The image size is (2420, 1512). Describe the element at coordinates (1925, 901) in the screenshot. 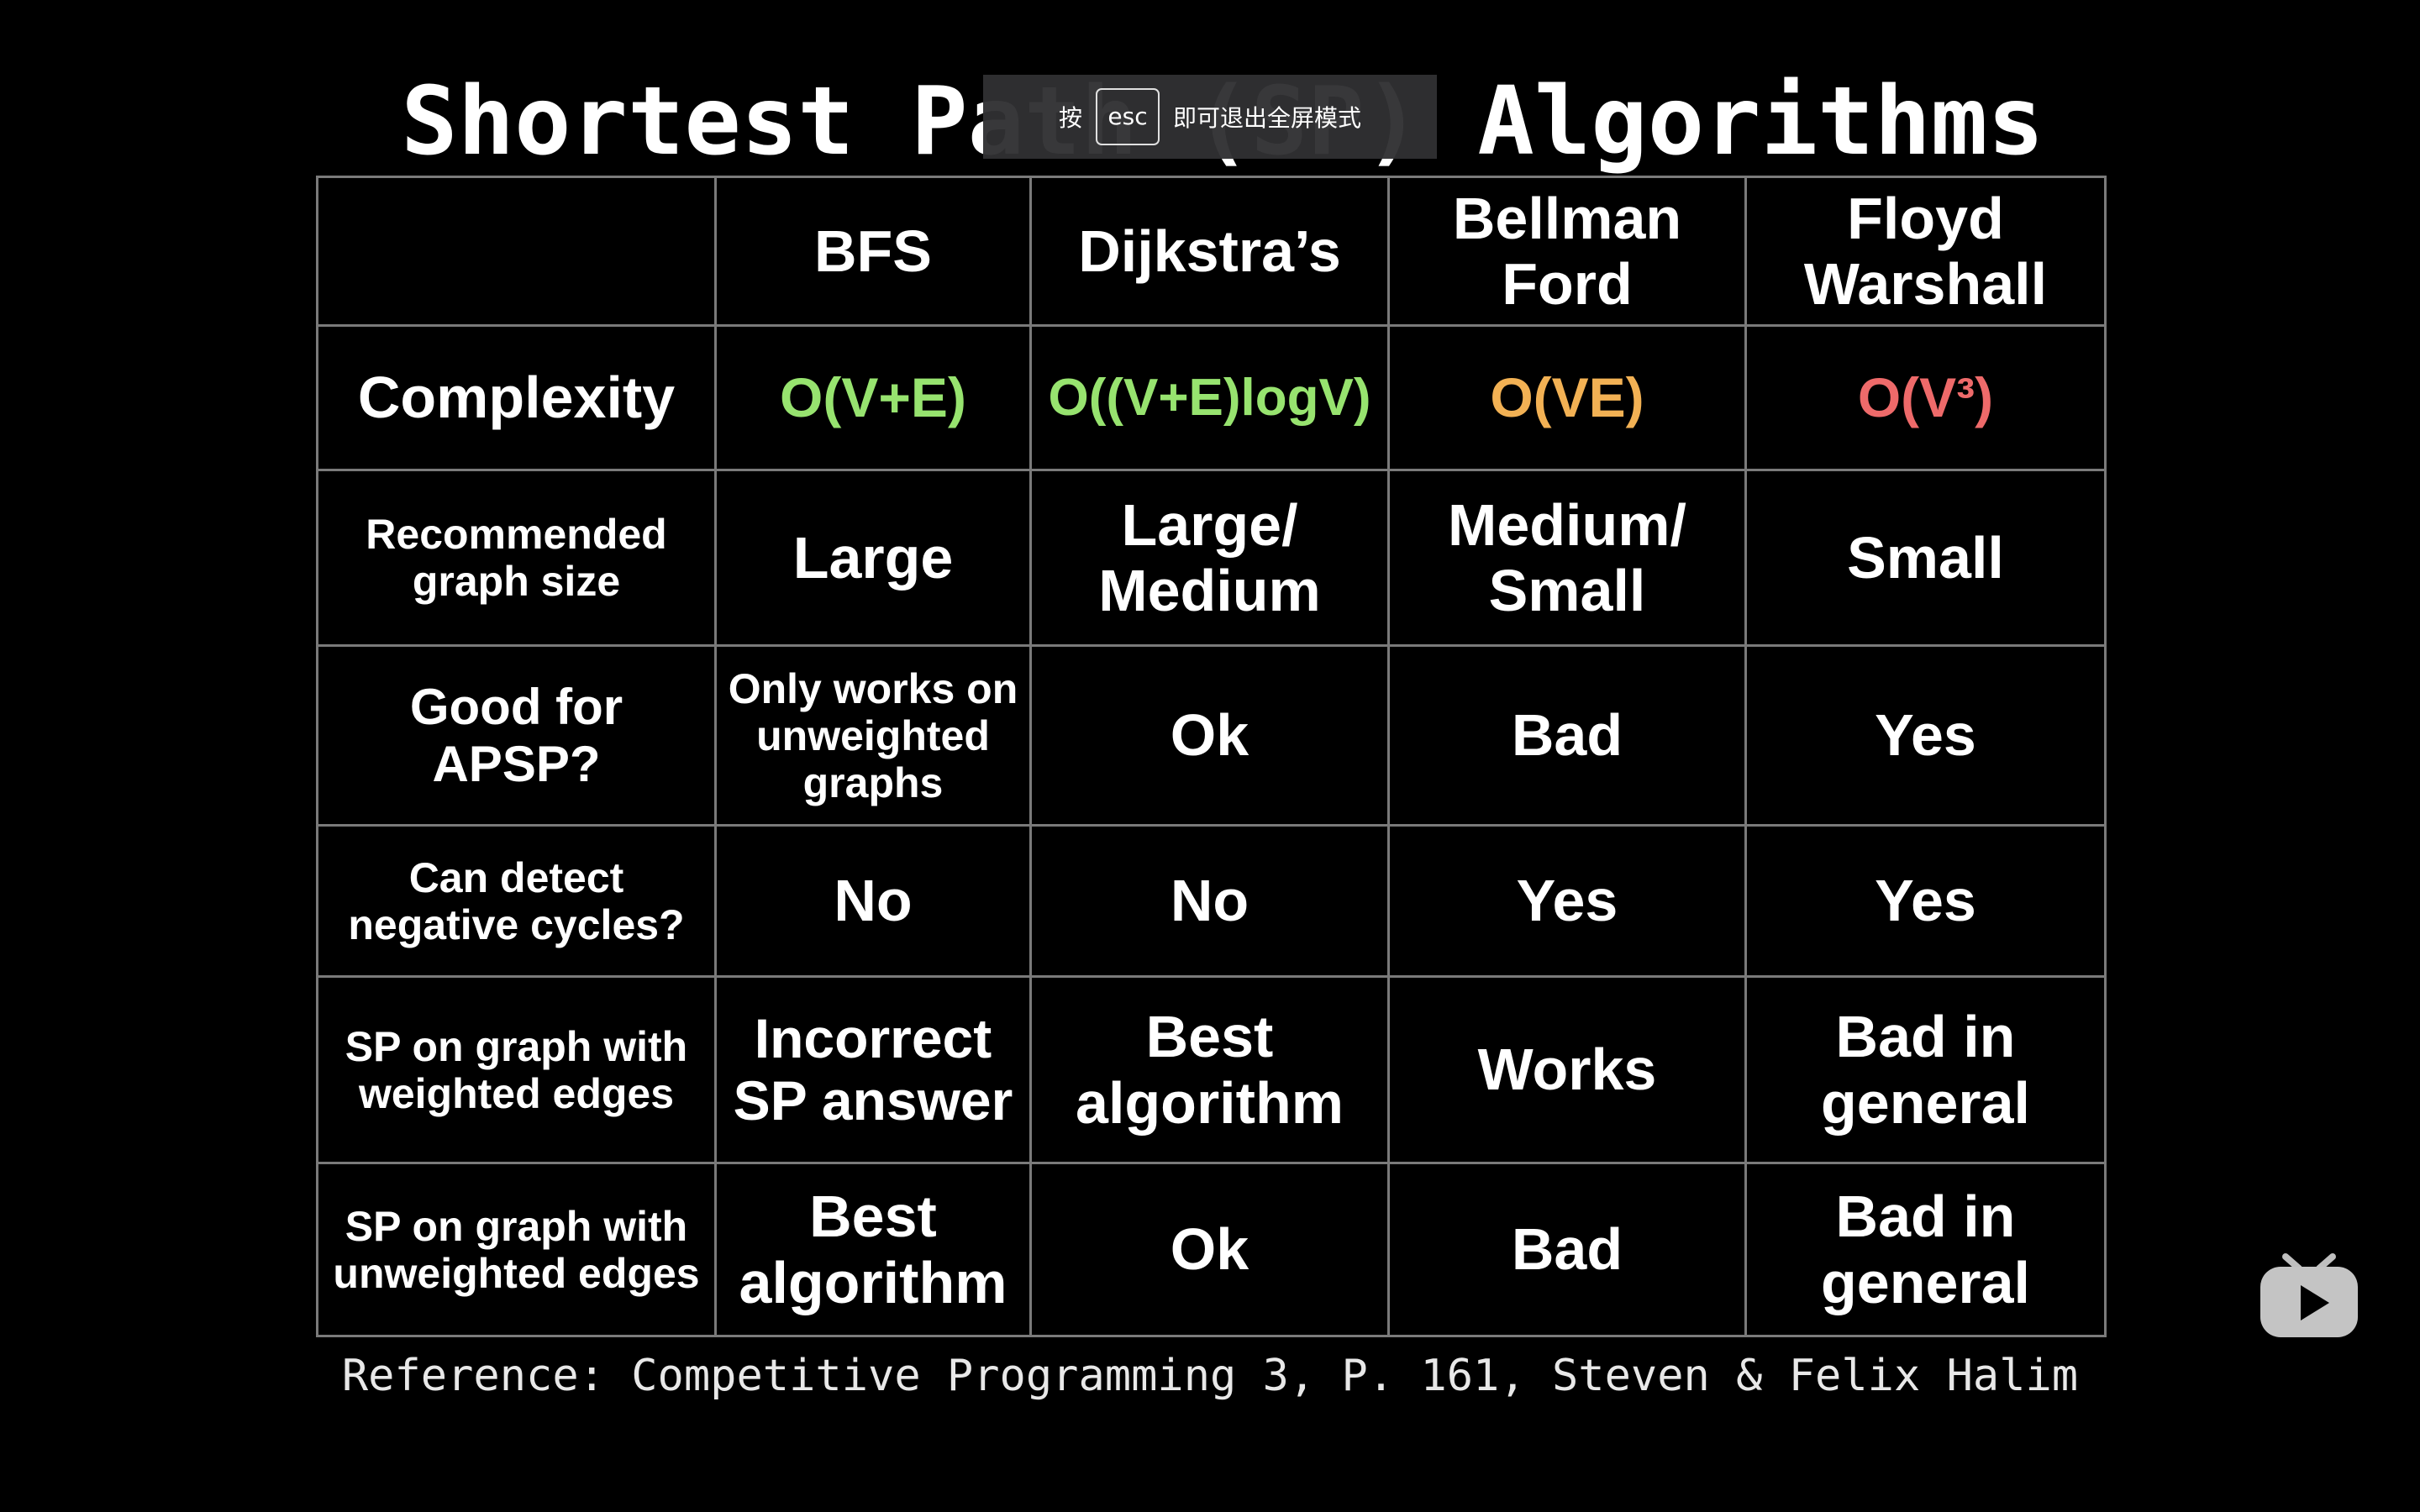

I see `negative-cycles-floyd-warshall: Yes` at that location.